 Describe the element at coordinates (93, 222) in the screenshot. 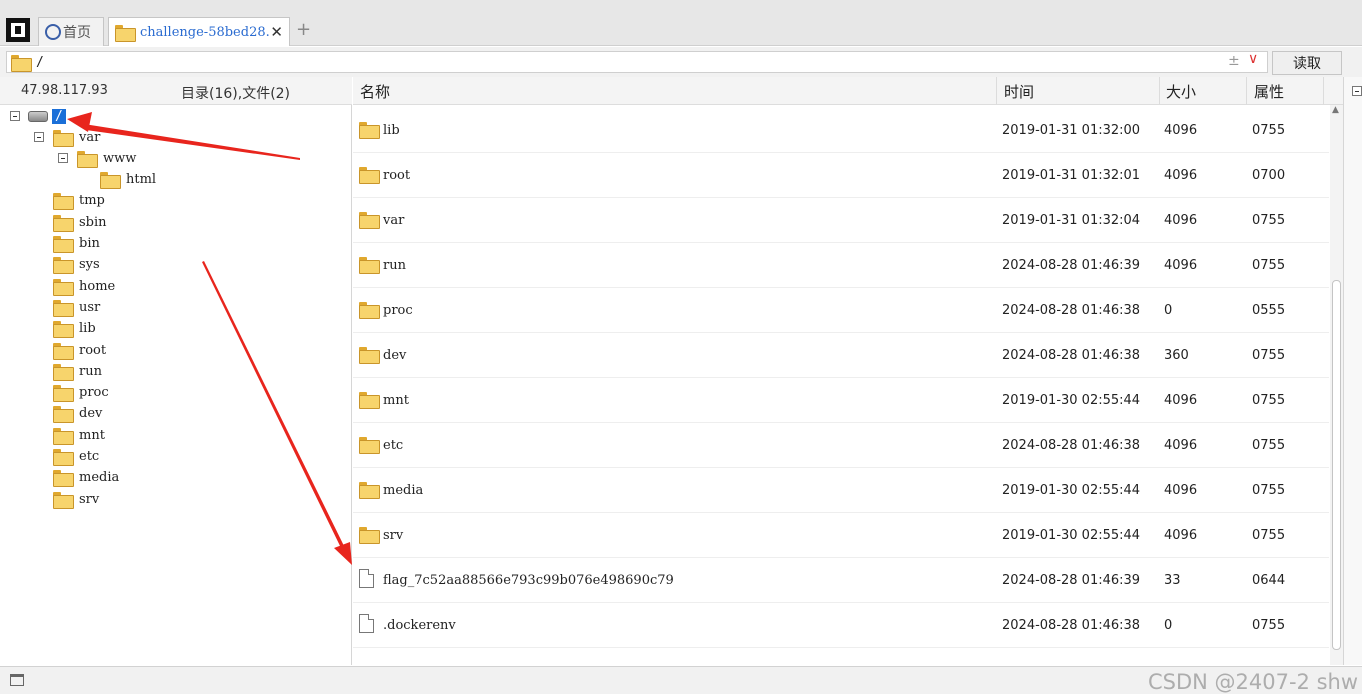

I see `tree-node-label: sbin` at that location.